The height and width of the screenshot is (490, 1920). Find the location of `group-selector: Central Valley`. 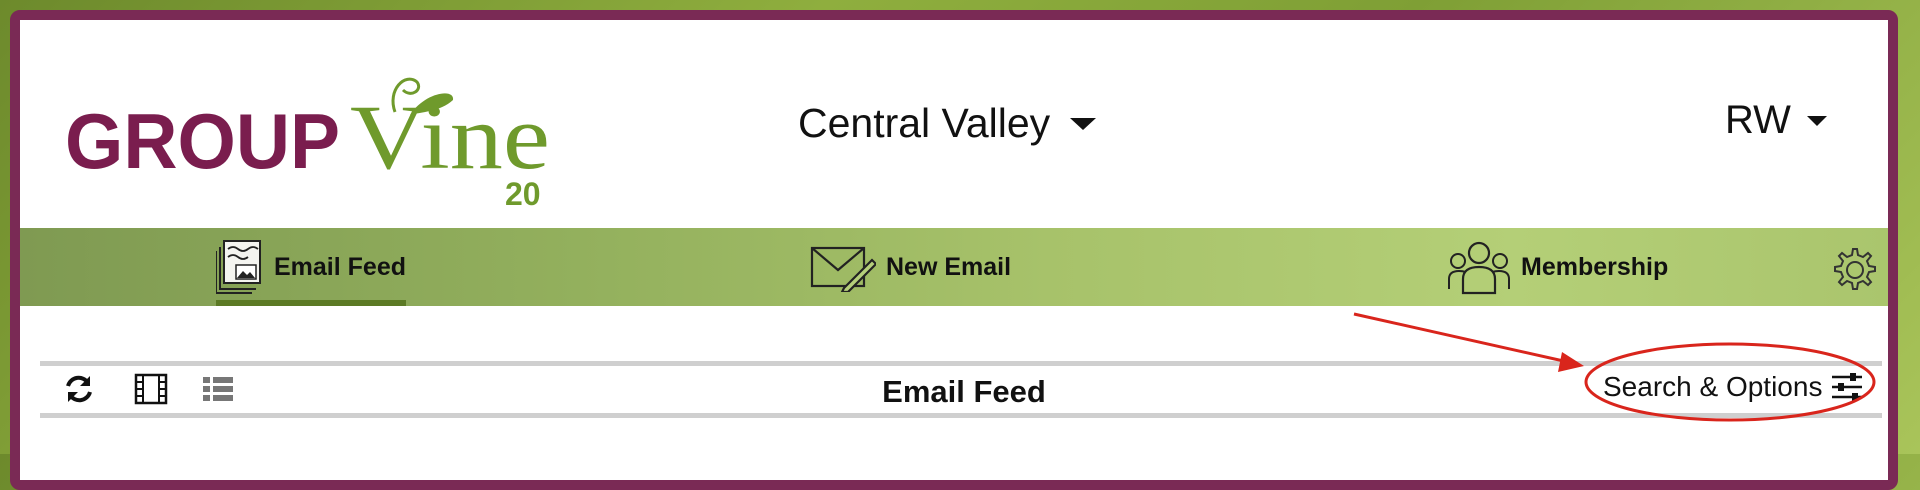

group-selector: Central Valley is located at coordinates (947, 123).